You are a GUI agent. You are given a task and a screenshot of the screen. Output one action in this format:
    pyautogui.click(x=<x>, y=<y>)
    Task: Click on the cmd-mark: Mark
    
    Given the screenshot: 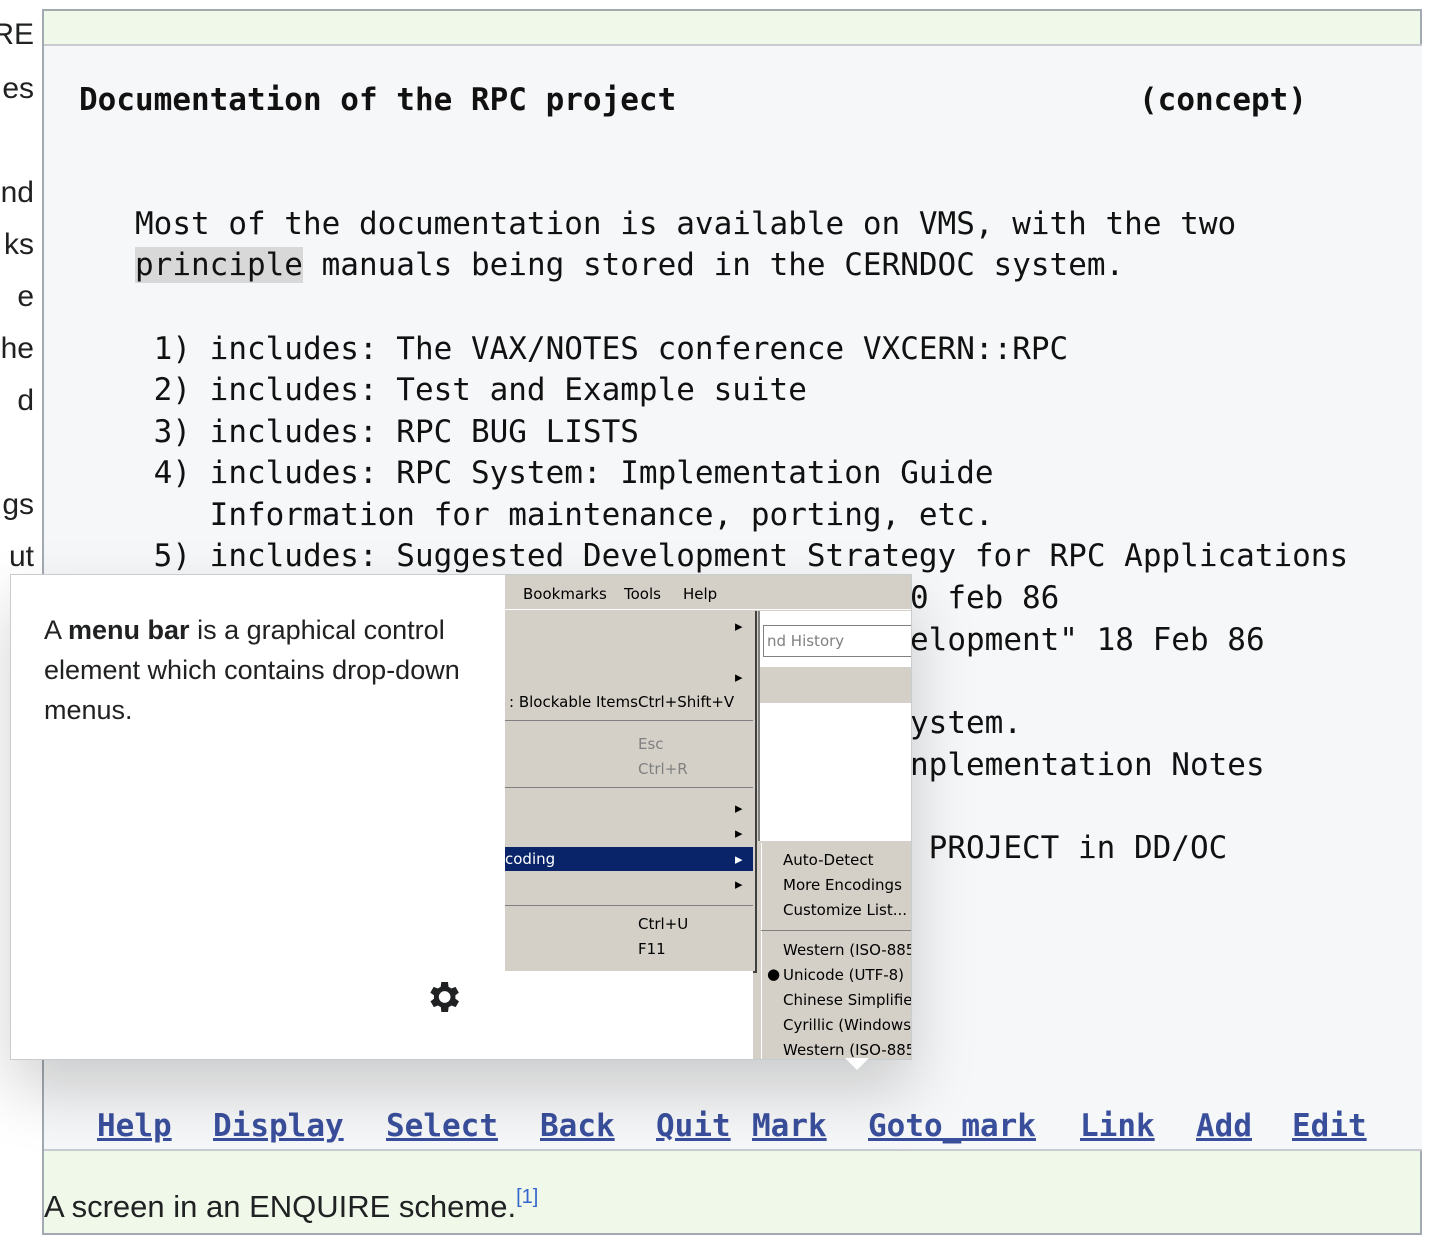 What is the action you would take?
    pyautogui.click(x=789, y=1126)
    